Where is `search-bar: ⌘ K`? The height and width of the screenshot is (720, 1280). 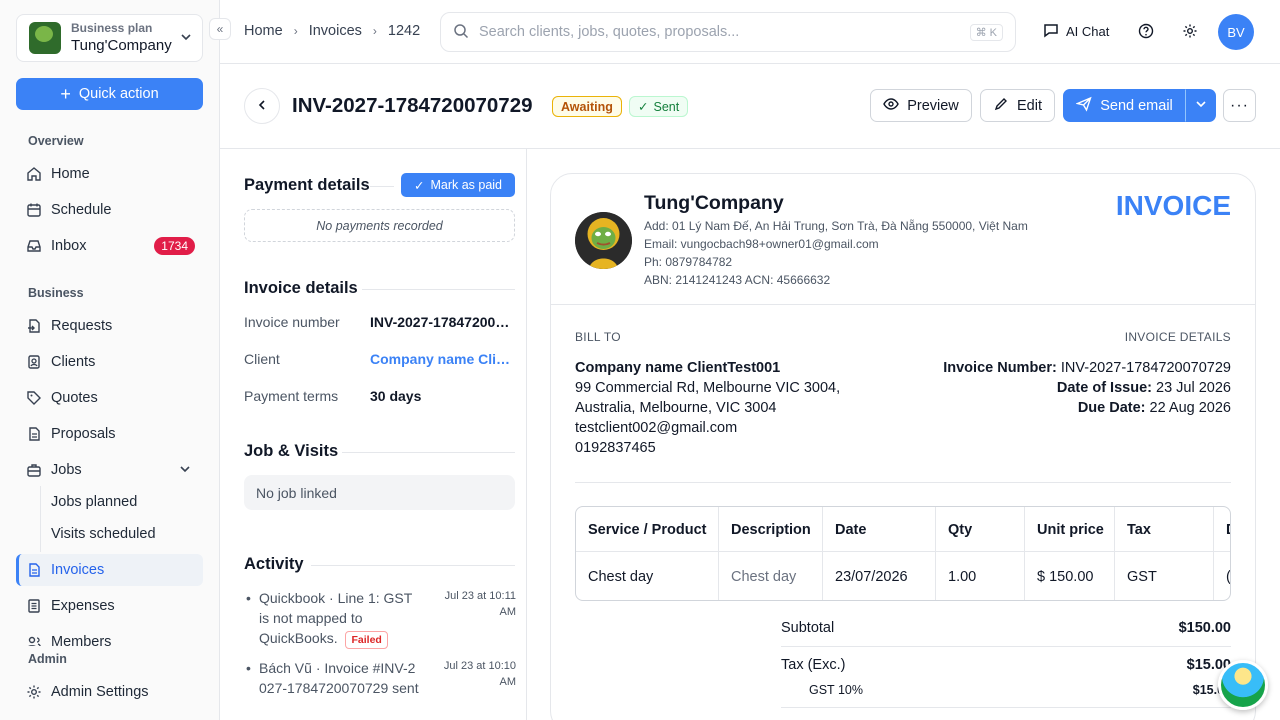 search-bar: ⌘ K is located at coordinates (728, 32).